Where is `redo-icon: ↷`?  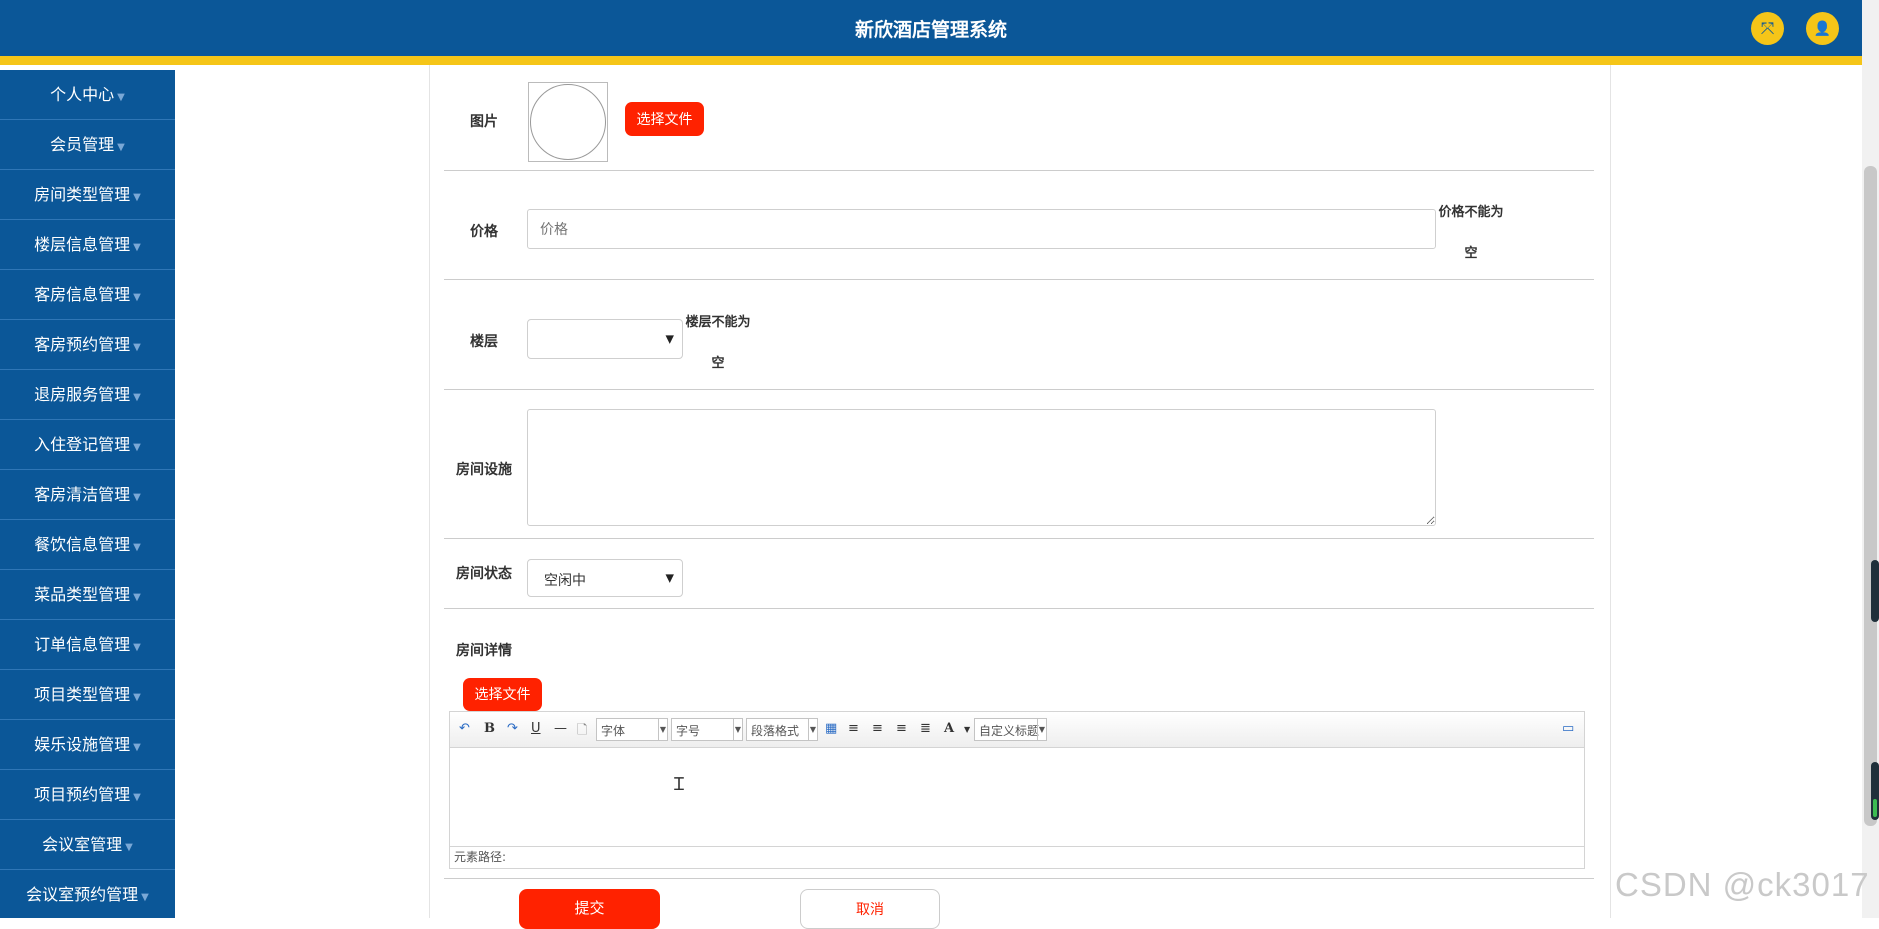
redo-icon: ↷ is located at coordinates (512, 728).